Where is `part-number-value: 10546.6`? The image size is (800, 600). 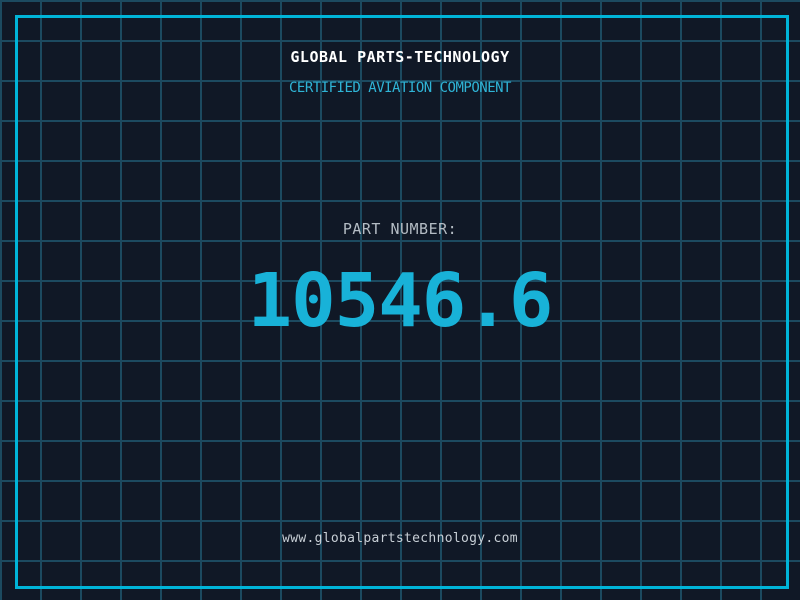 part-number-value: 10546.6 is located at coordinates (400, 301).